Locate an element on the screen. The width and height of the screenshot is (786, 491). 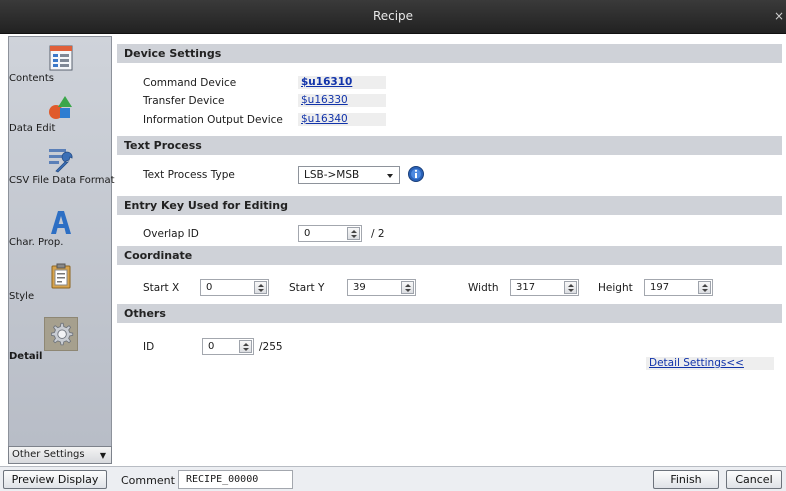
height-stepper: 197 is located at coordinates (678, 287).